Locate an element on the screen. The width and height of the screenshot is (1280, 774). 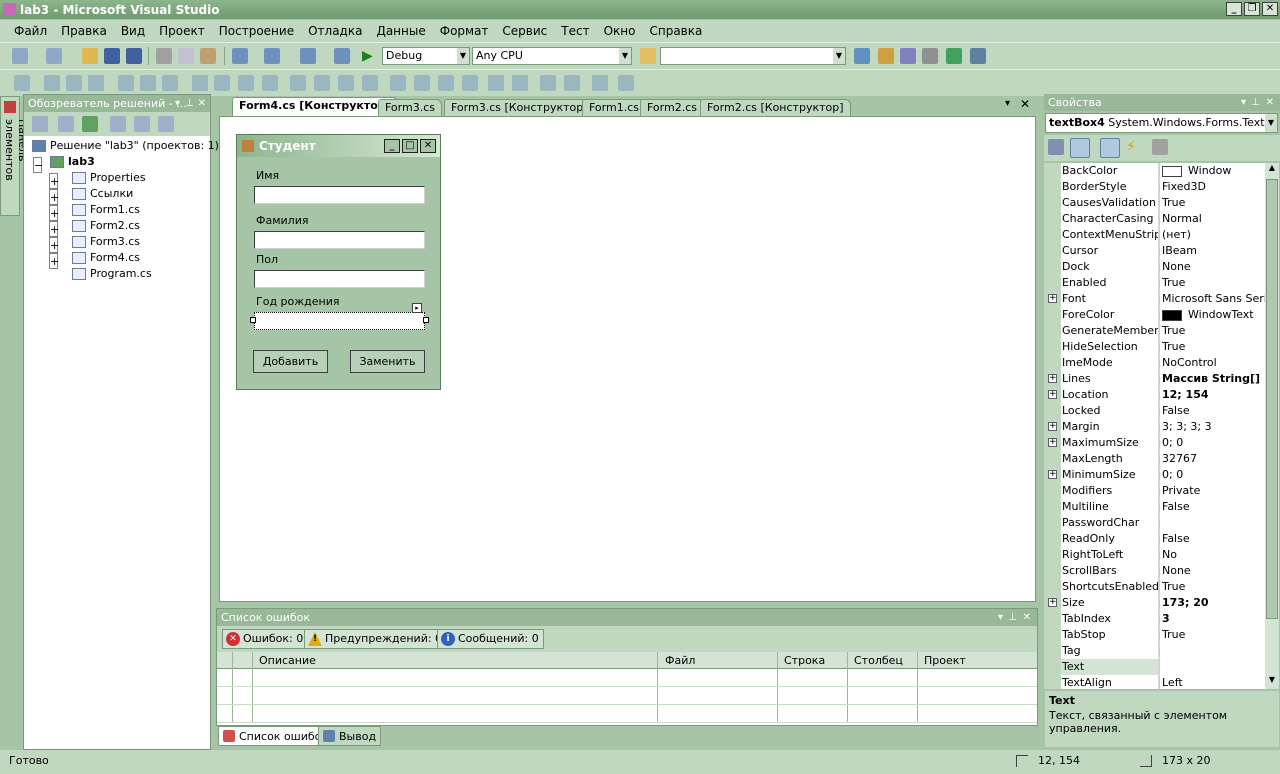
property-row: TabIndex 3 is located at coordinates (1155, 619).